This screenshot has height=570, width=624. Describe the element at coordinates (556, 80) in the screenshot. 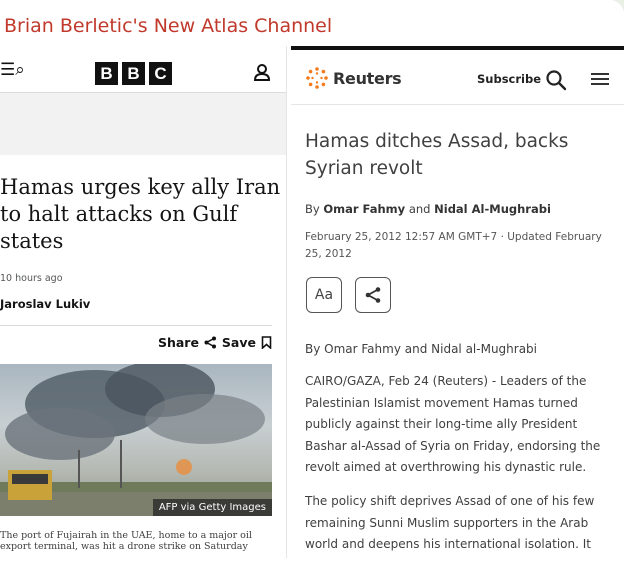

I see `search-icon` at that location.